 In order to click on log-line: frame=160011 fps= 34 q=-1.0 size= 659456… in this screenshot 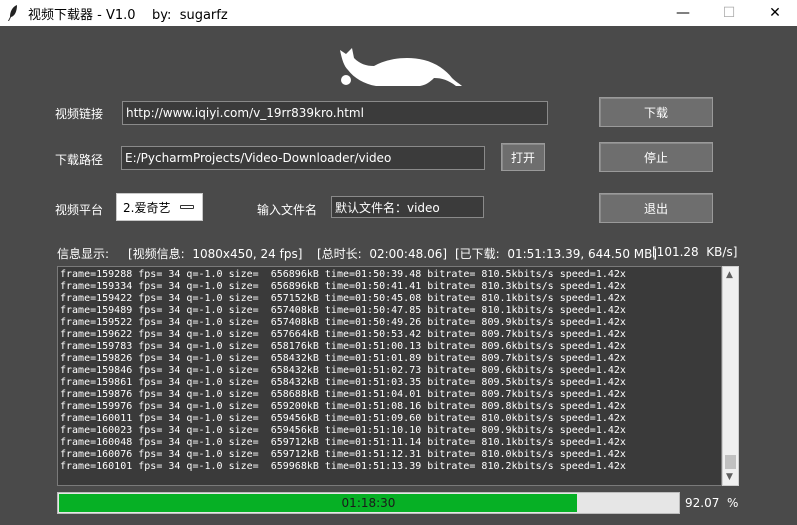, I will do `click(343, 418)`.